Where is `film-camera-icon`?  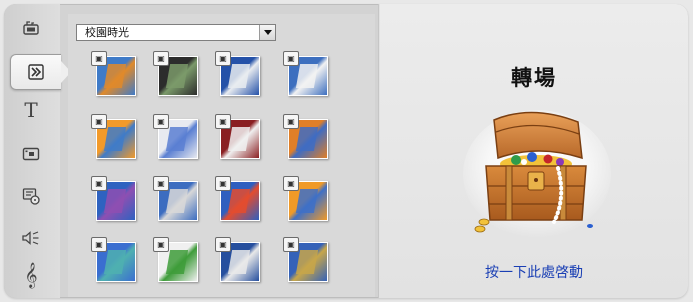 film-camera-icon is located at coordinates (31, 28).